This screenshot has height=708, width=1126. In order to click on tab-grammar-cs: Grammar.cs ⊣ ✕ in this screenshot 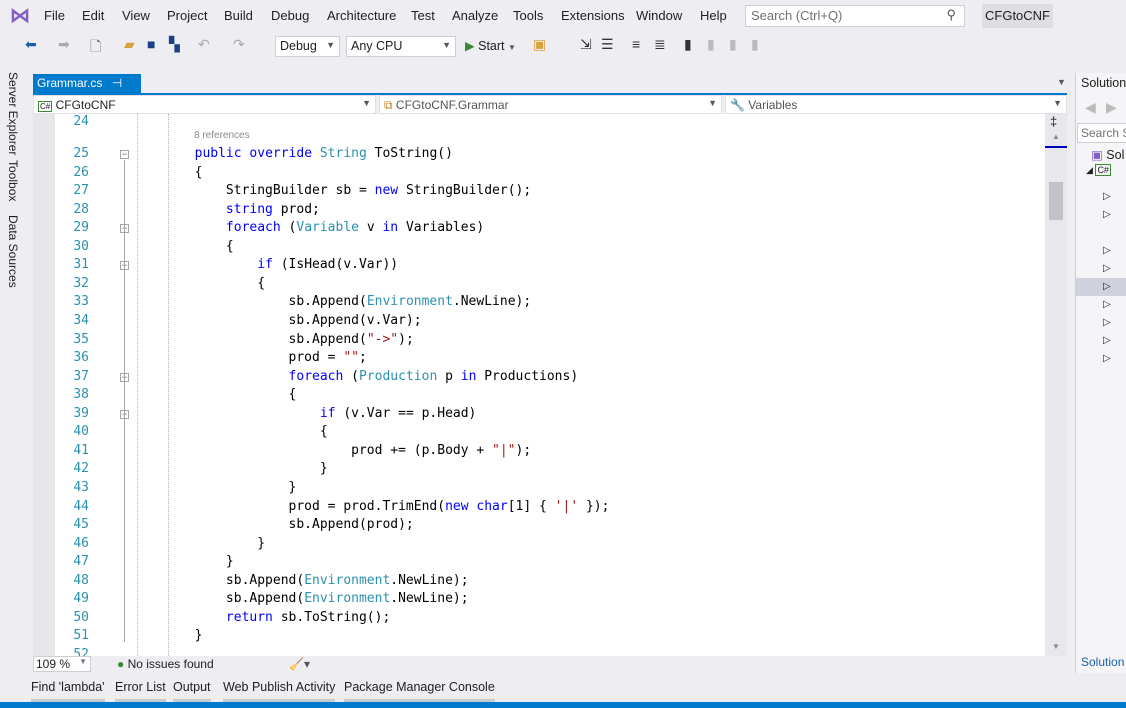, I will do `click(87, 89)`.